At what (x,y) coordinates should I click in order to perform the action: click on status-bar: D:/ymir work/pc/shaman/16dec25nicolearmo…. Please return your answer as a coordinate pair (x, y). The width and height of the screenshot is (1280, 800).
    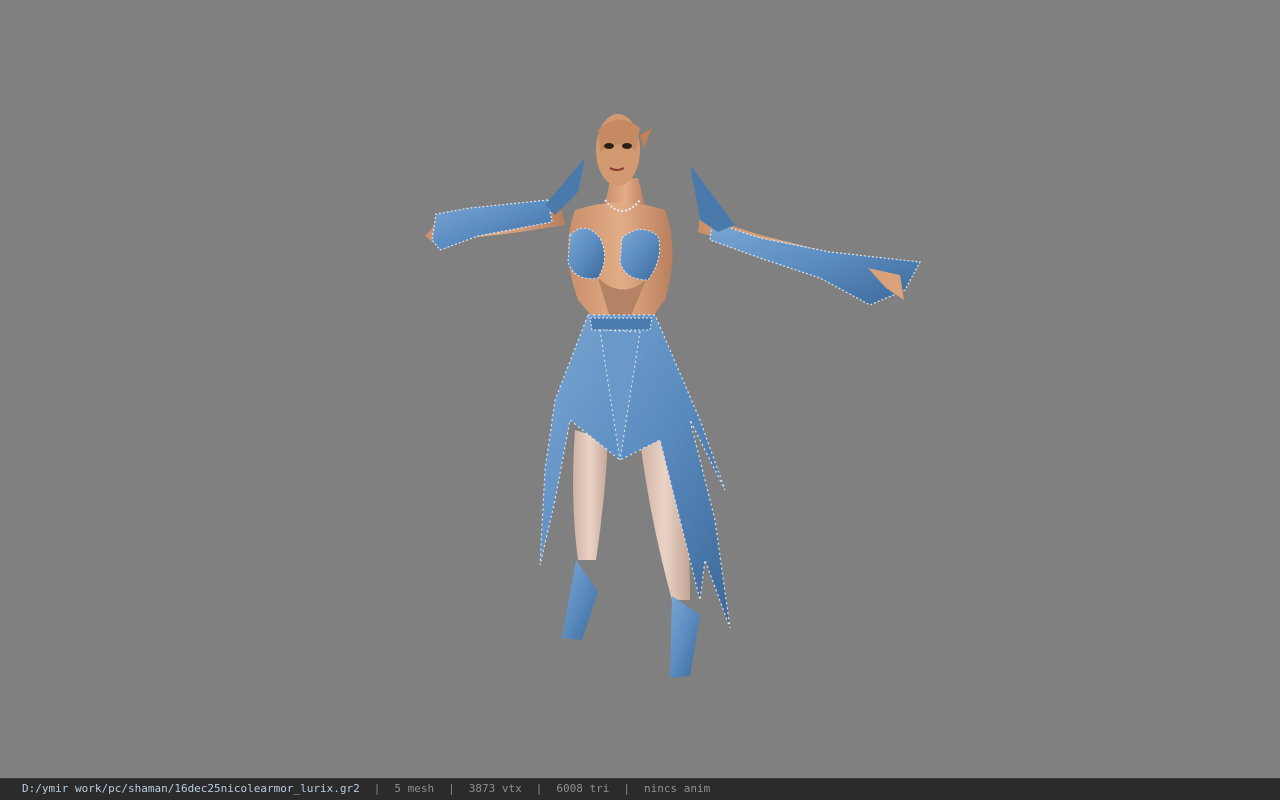
    Looking at the image, I should click on (640, 789).